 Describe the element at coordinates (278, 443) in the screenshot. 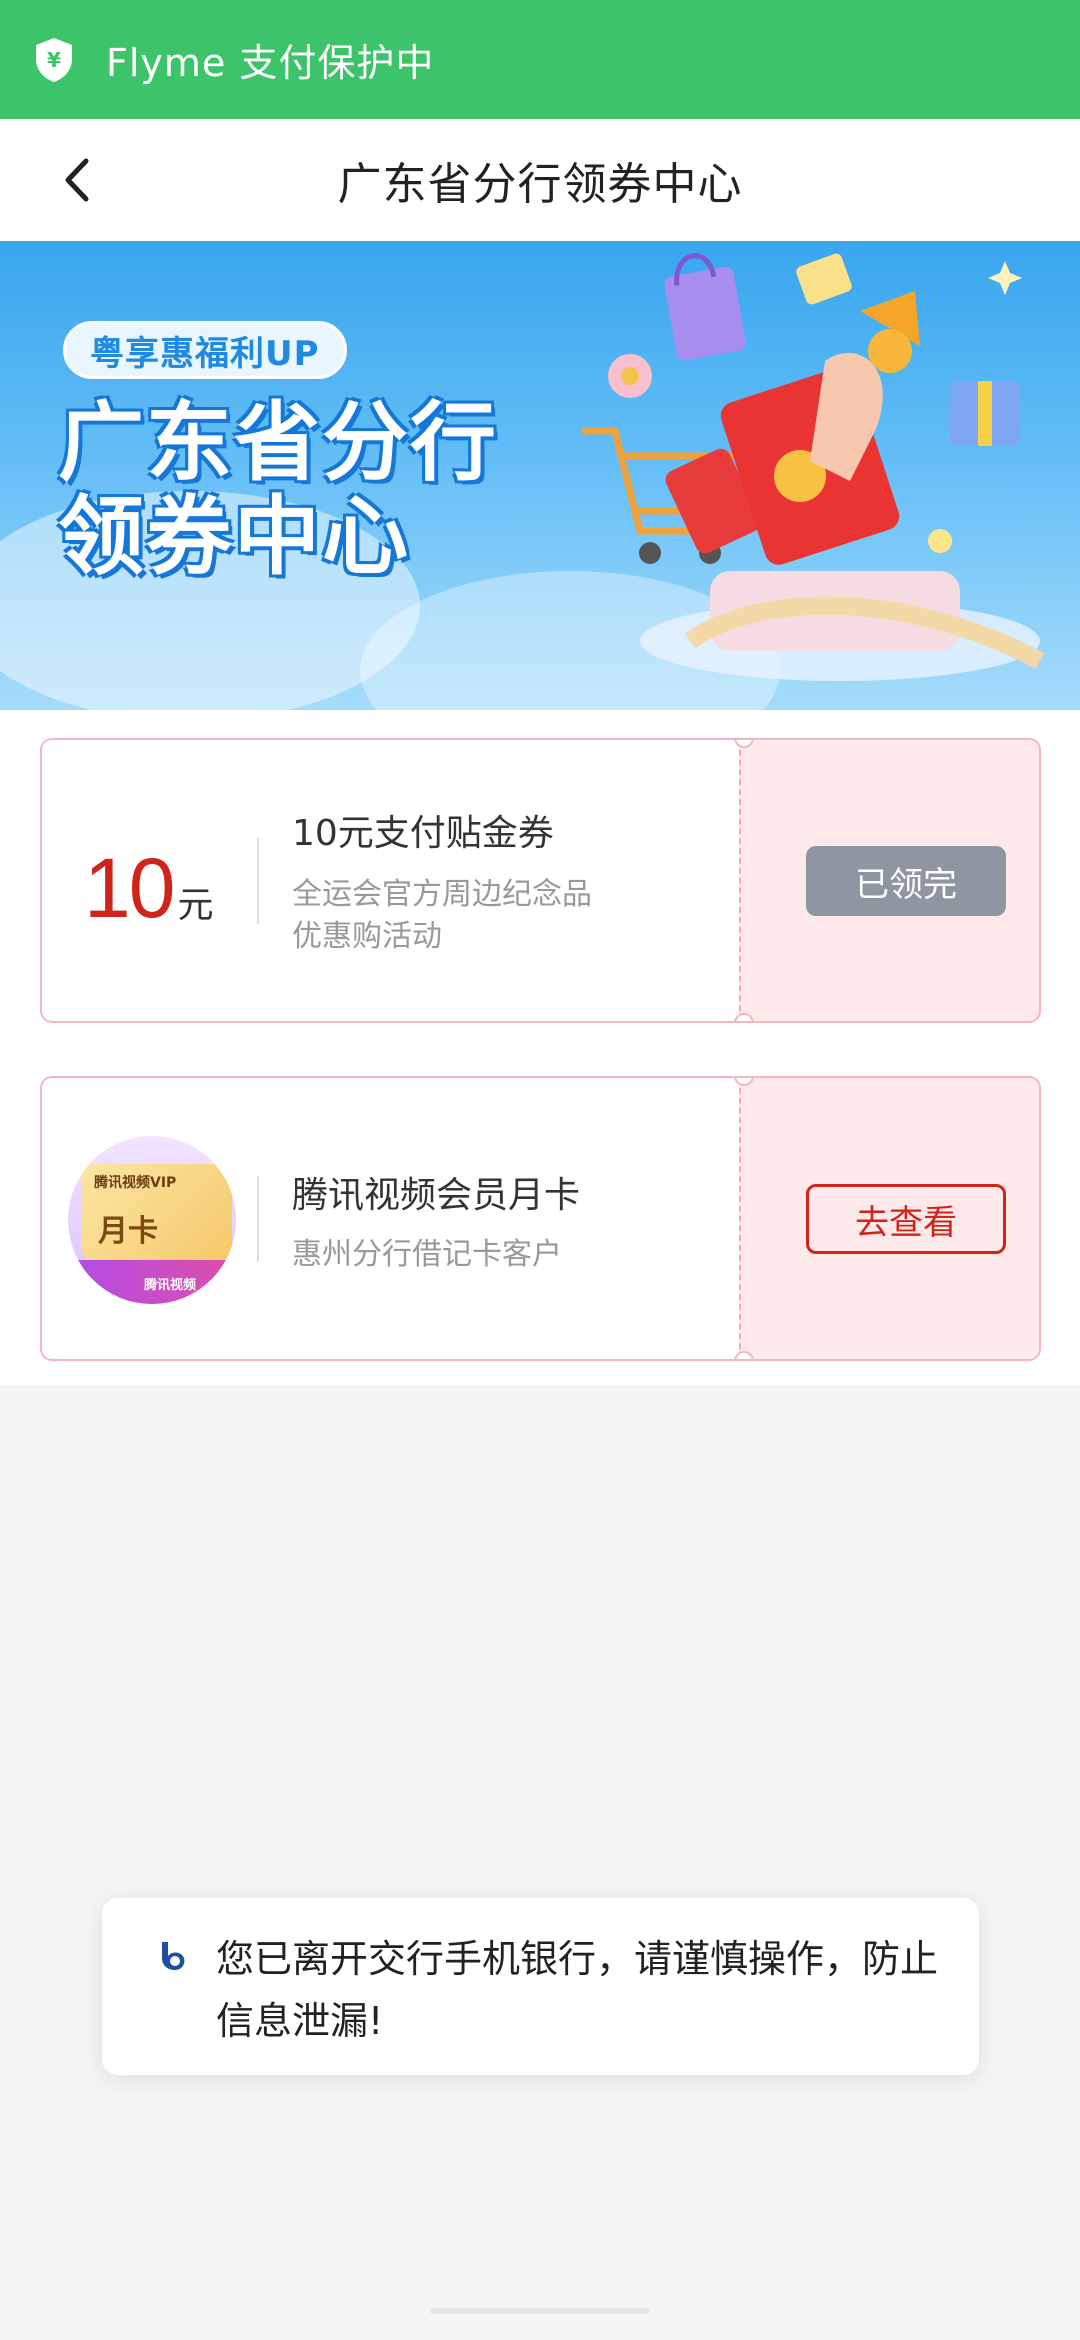

I see `banner-title-line1: 广东省分行` at that location.